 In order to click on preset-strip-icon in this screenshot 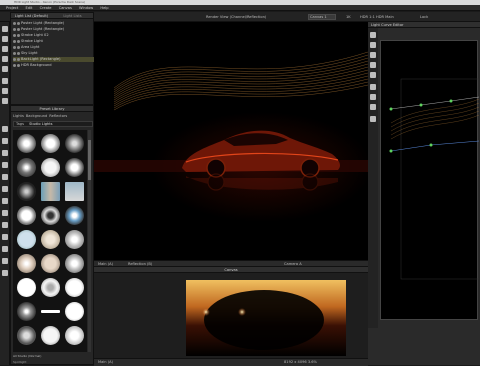, I will do `click(5, 249)`.